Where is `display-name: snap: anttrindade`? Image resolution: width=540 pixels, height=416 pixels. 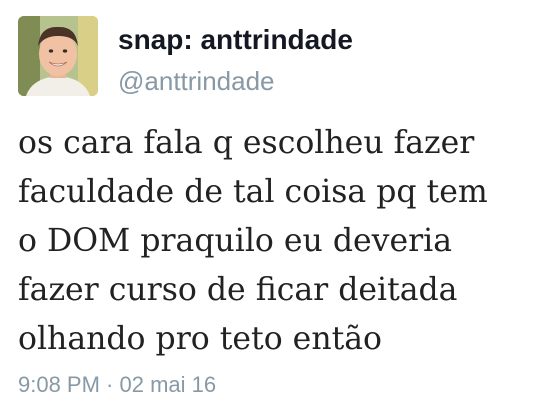
display-name: snap: anttrindade is located at coordinates (235, 40).